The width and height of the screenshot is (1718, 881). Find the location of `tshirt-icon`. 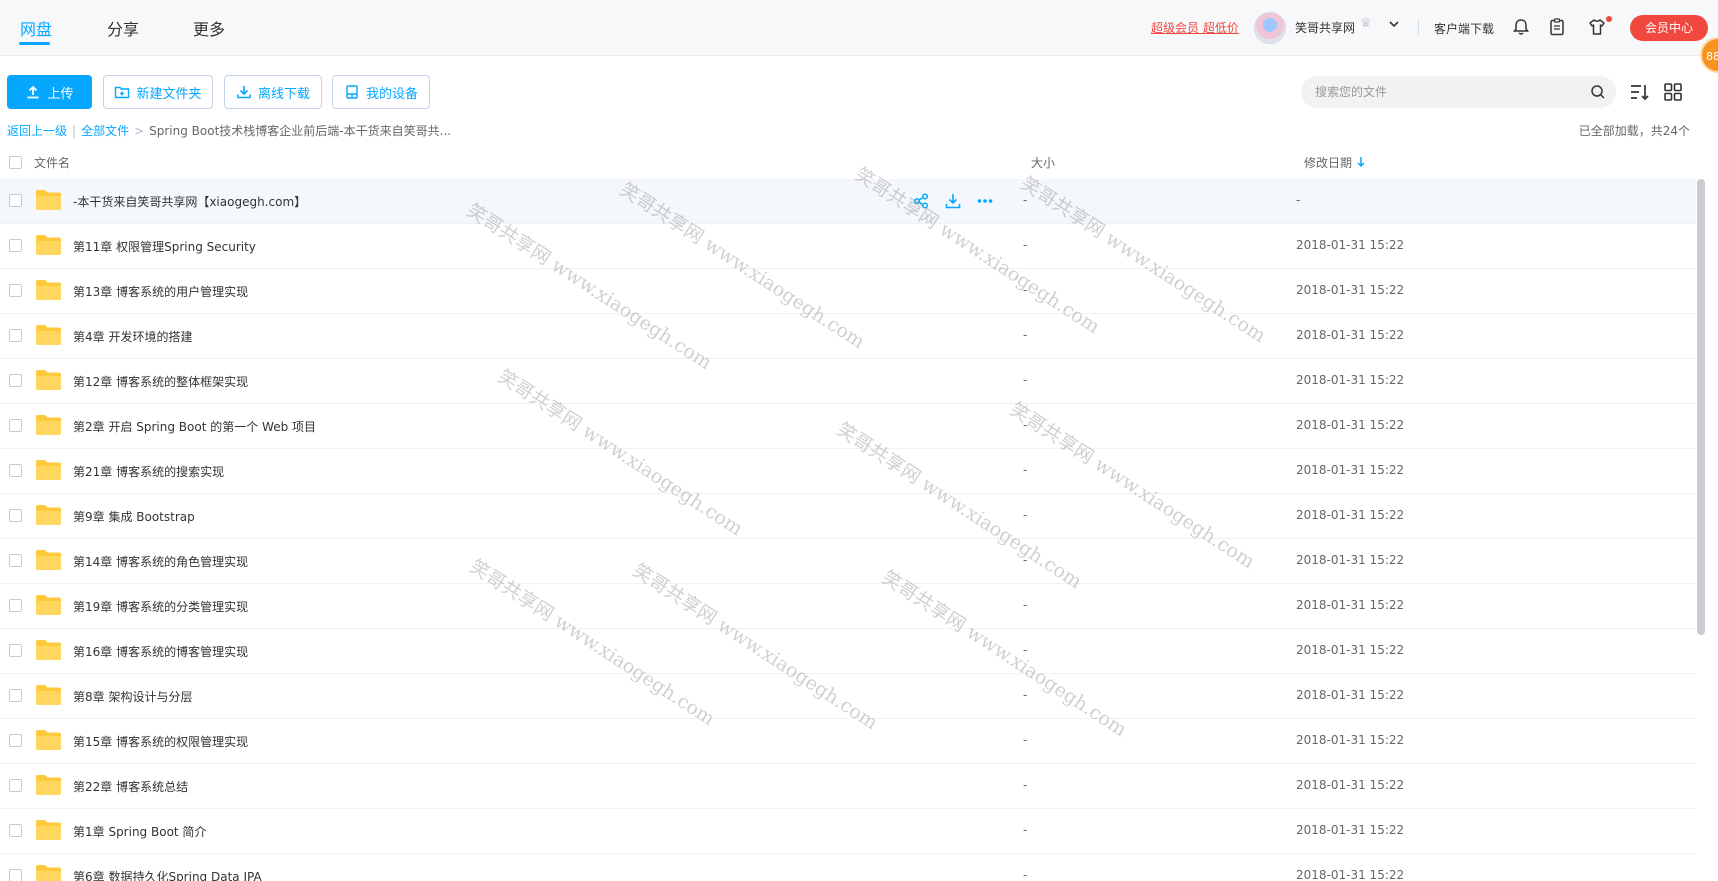

tshirt-icon is located at coordinates (1597, 27).